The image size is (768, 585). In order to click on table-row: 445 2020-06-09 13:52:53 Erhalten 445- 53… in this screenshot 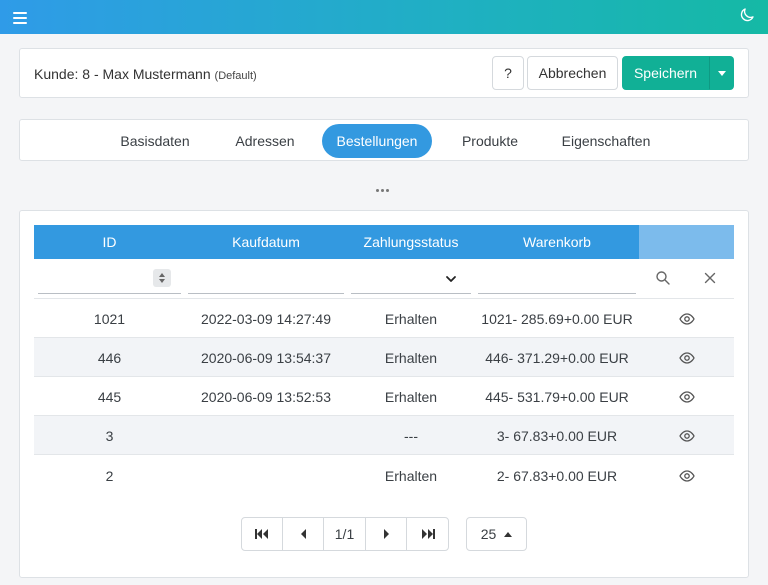, I will do `click(384, 396)`.